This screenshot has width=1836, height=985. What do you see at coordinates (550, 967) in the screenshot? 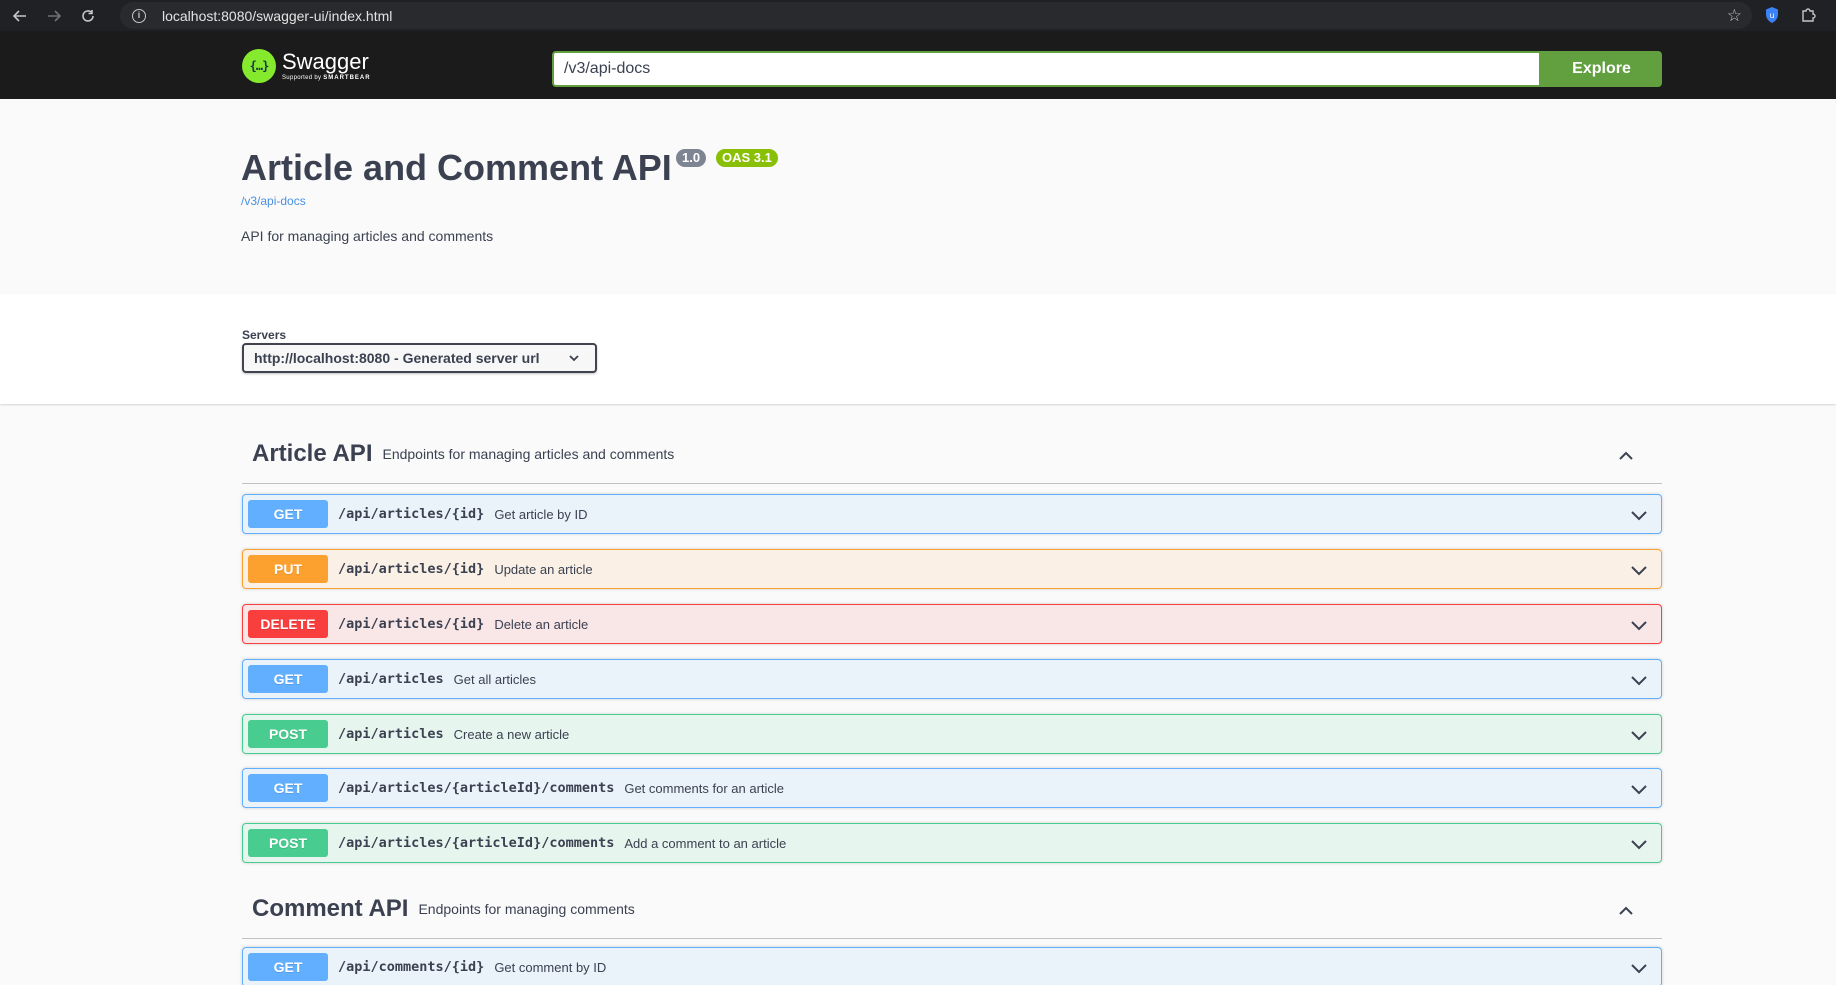
I see `operation-summary: Get comment by ID` at bounding box center [550, 967].